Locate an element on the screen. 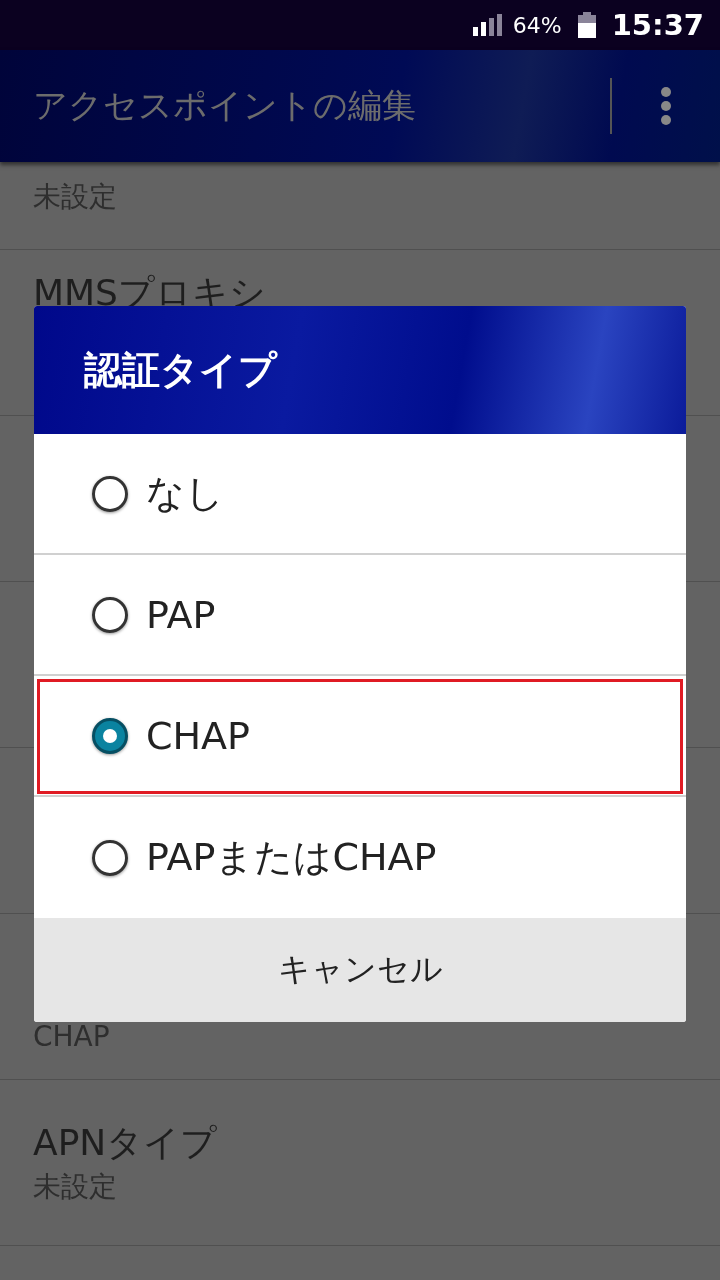 The width and height of the screenshot is (720, 1280). setting-title: APNタイプ is located at coordinates (126, 1143).